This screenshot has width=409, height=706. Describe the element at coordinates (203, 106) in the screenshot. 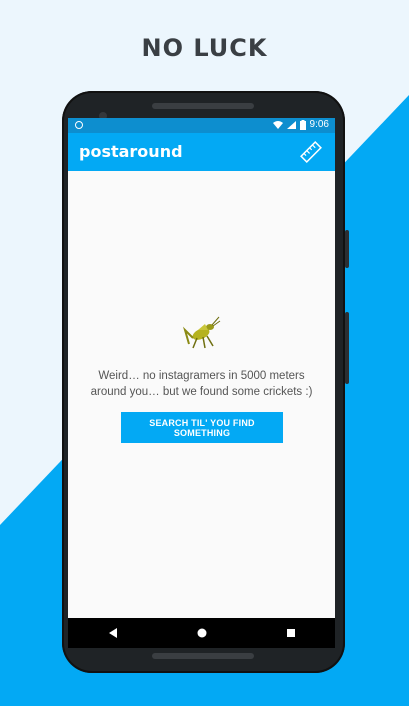

I see `phone-speaker` at that location.